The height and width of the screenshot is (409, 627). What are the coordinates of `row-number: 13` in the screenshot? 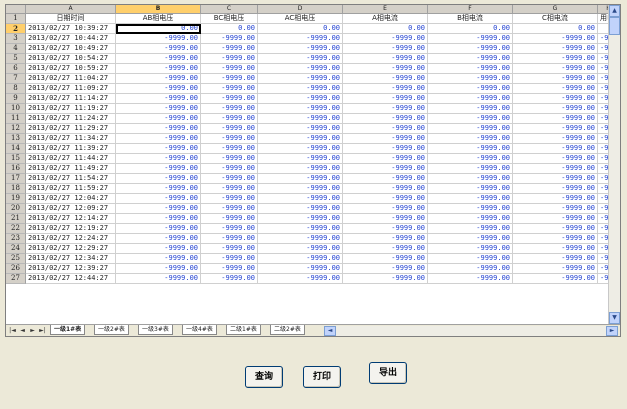 It's located at (16, 139).